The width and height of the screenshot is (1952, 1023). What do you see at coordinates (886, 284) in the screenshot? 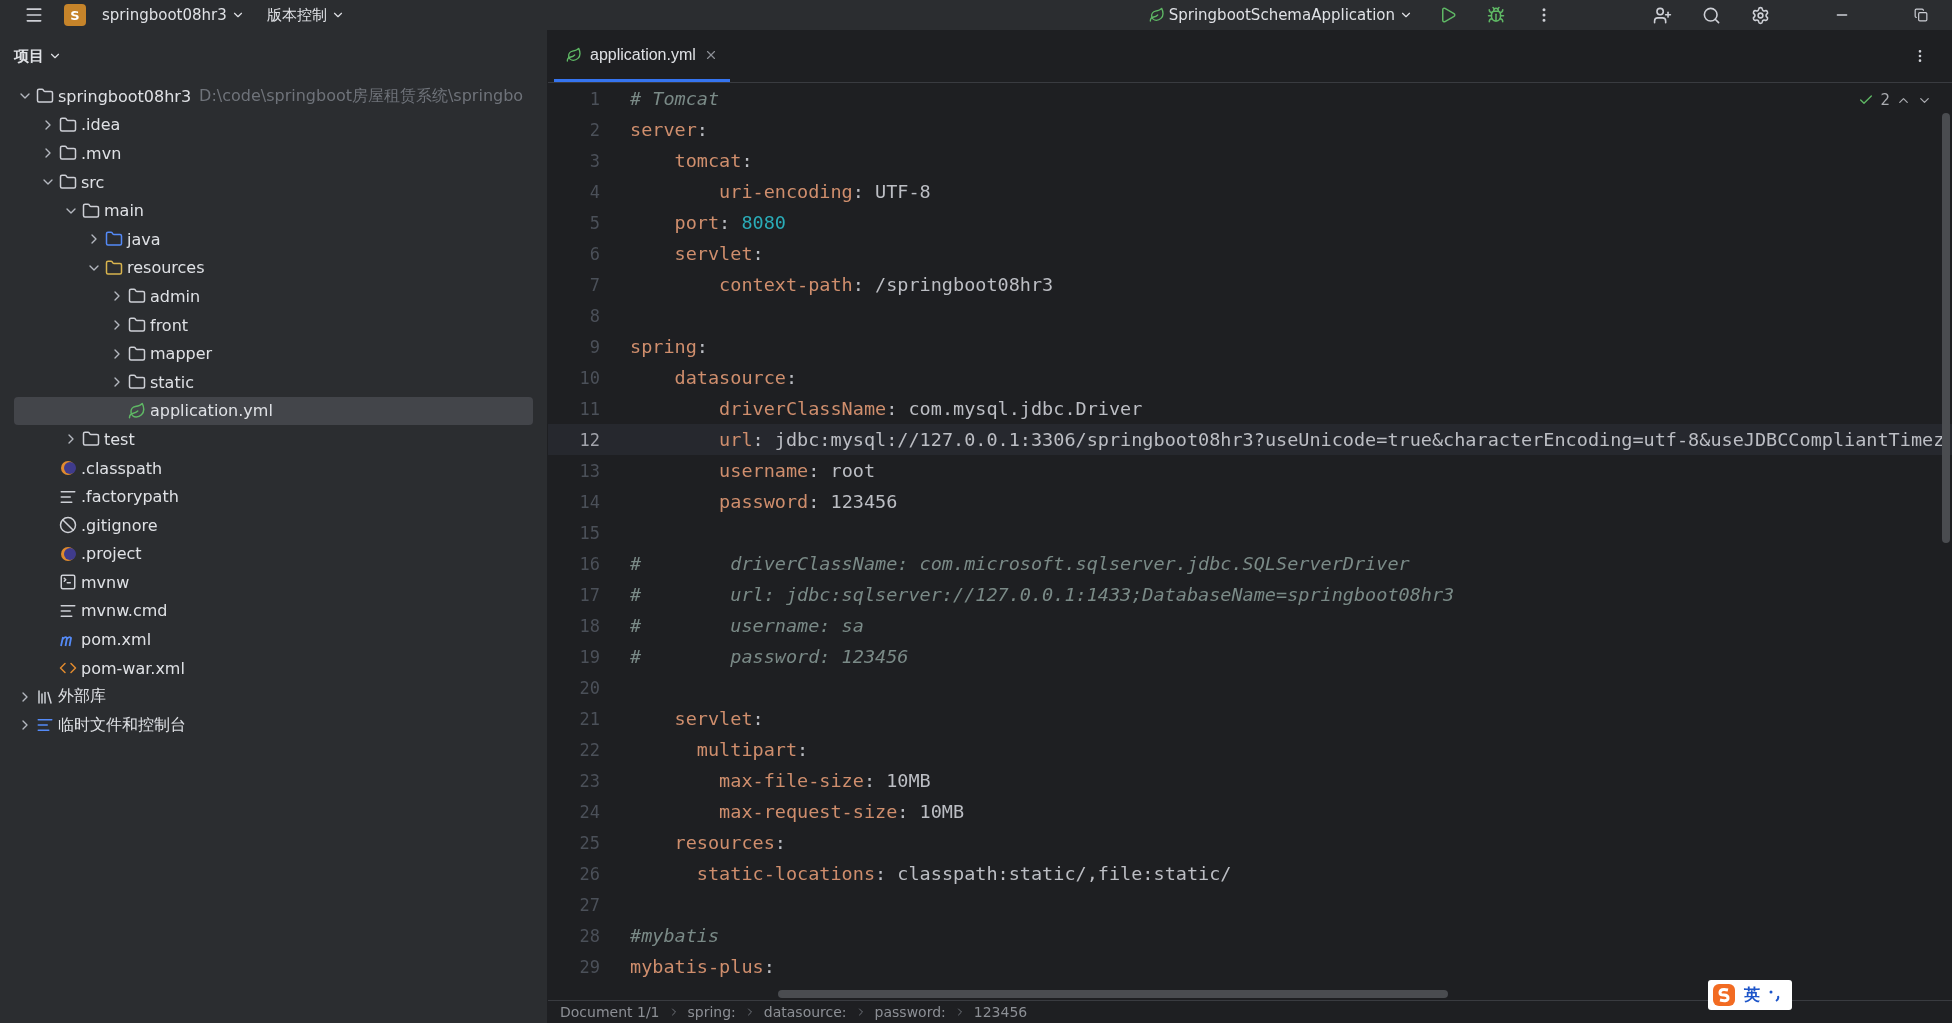
I see `code-line: context-path: /springboot08hr3` at bounding box center [886, 284].